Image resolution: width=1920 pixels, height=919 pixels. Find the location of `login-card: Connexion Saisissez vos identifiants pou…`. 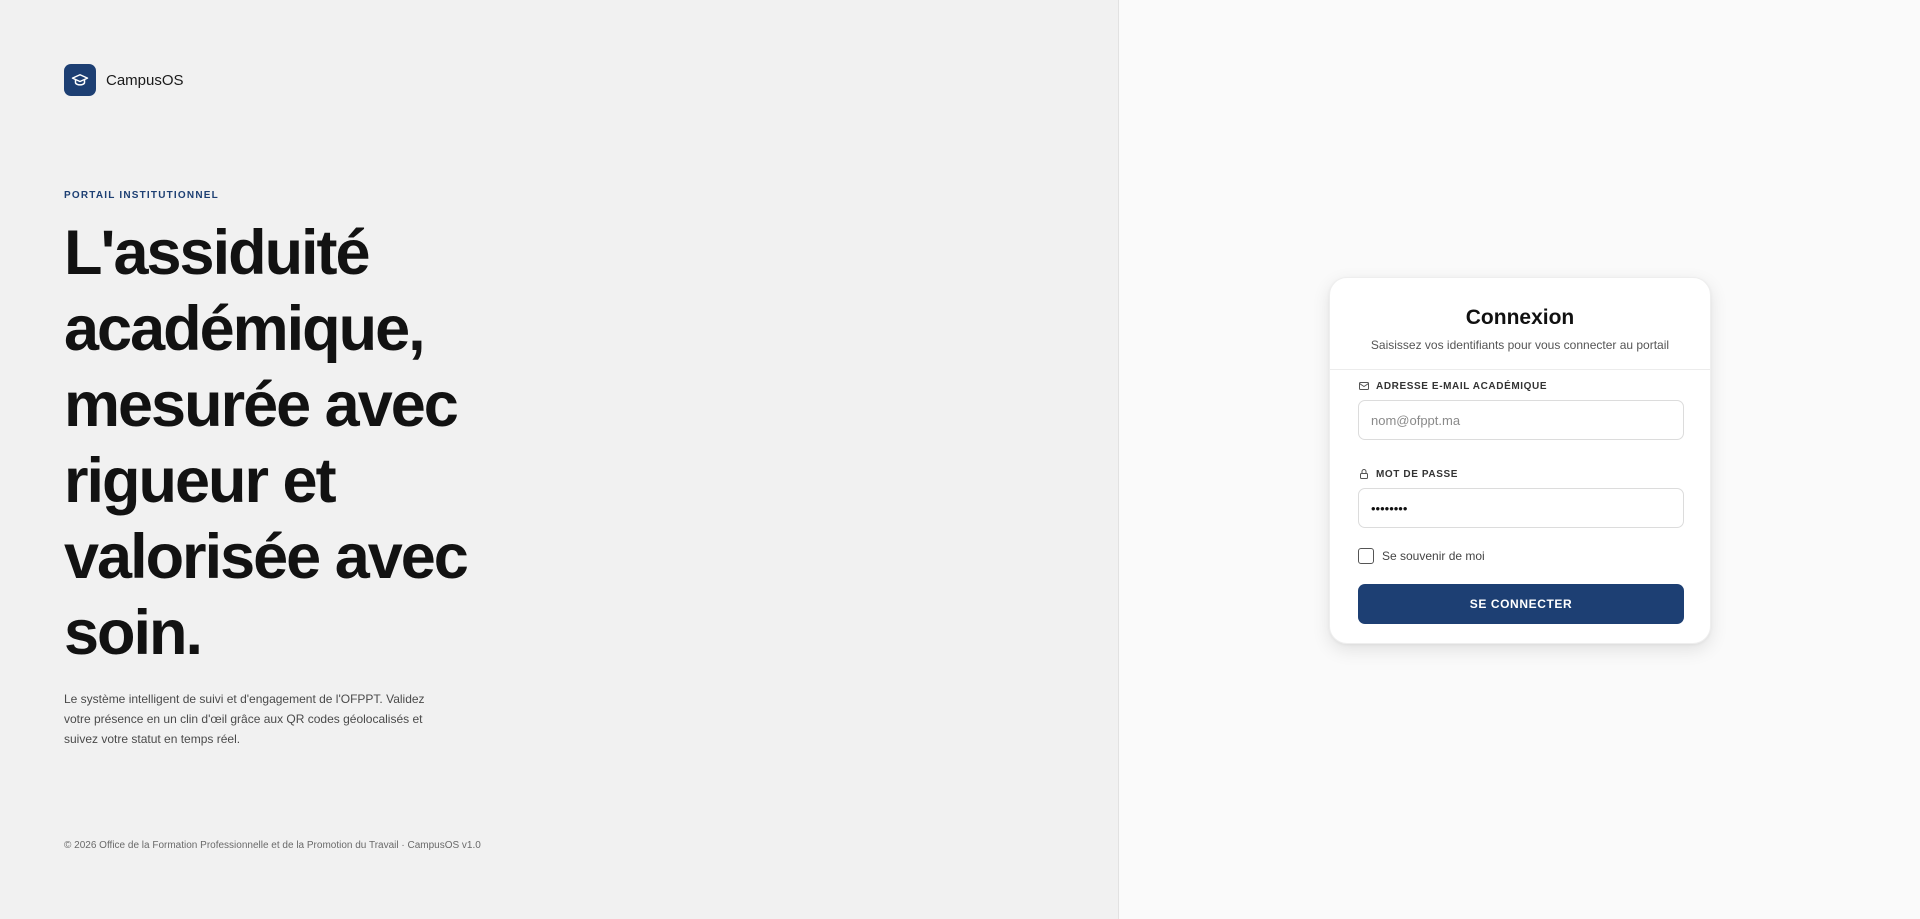

login-card: Connexion Saisissez vos identifiants pou… is located at coordinates (1520, 460).